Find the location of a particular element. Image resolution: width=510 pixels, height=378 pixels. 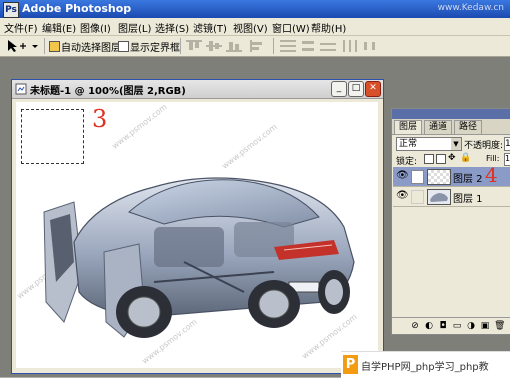

panel-footer: ⊘ ◐ ◘ ▭ ◑ ▣ 🗑 is located at coordinates (451, 325).